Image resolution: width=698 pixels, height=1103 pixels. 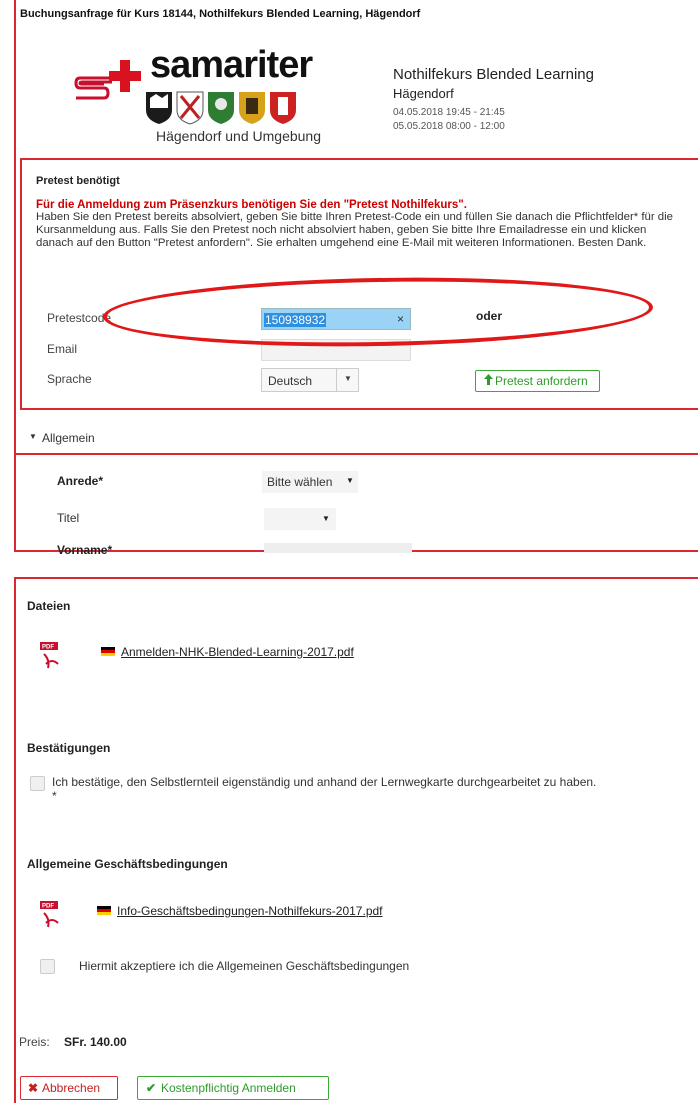 What do you see at coordinates (356, 454) in the screenshot?
I see `section-divider` at bounding box center [356, 454].